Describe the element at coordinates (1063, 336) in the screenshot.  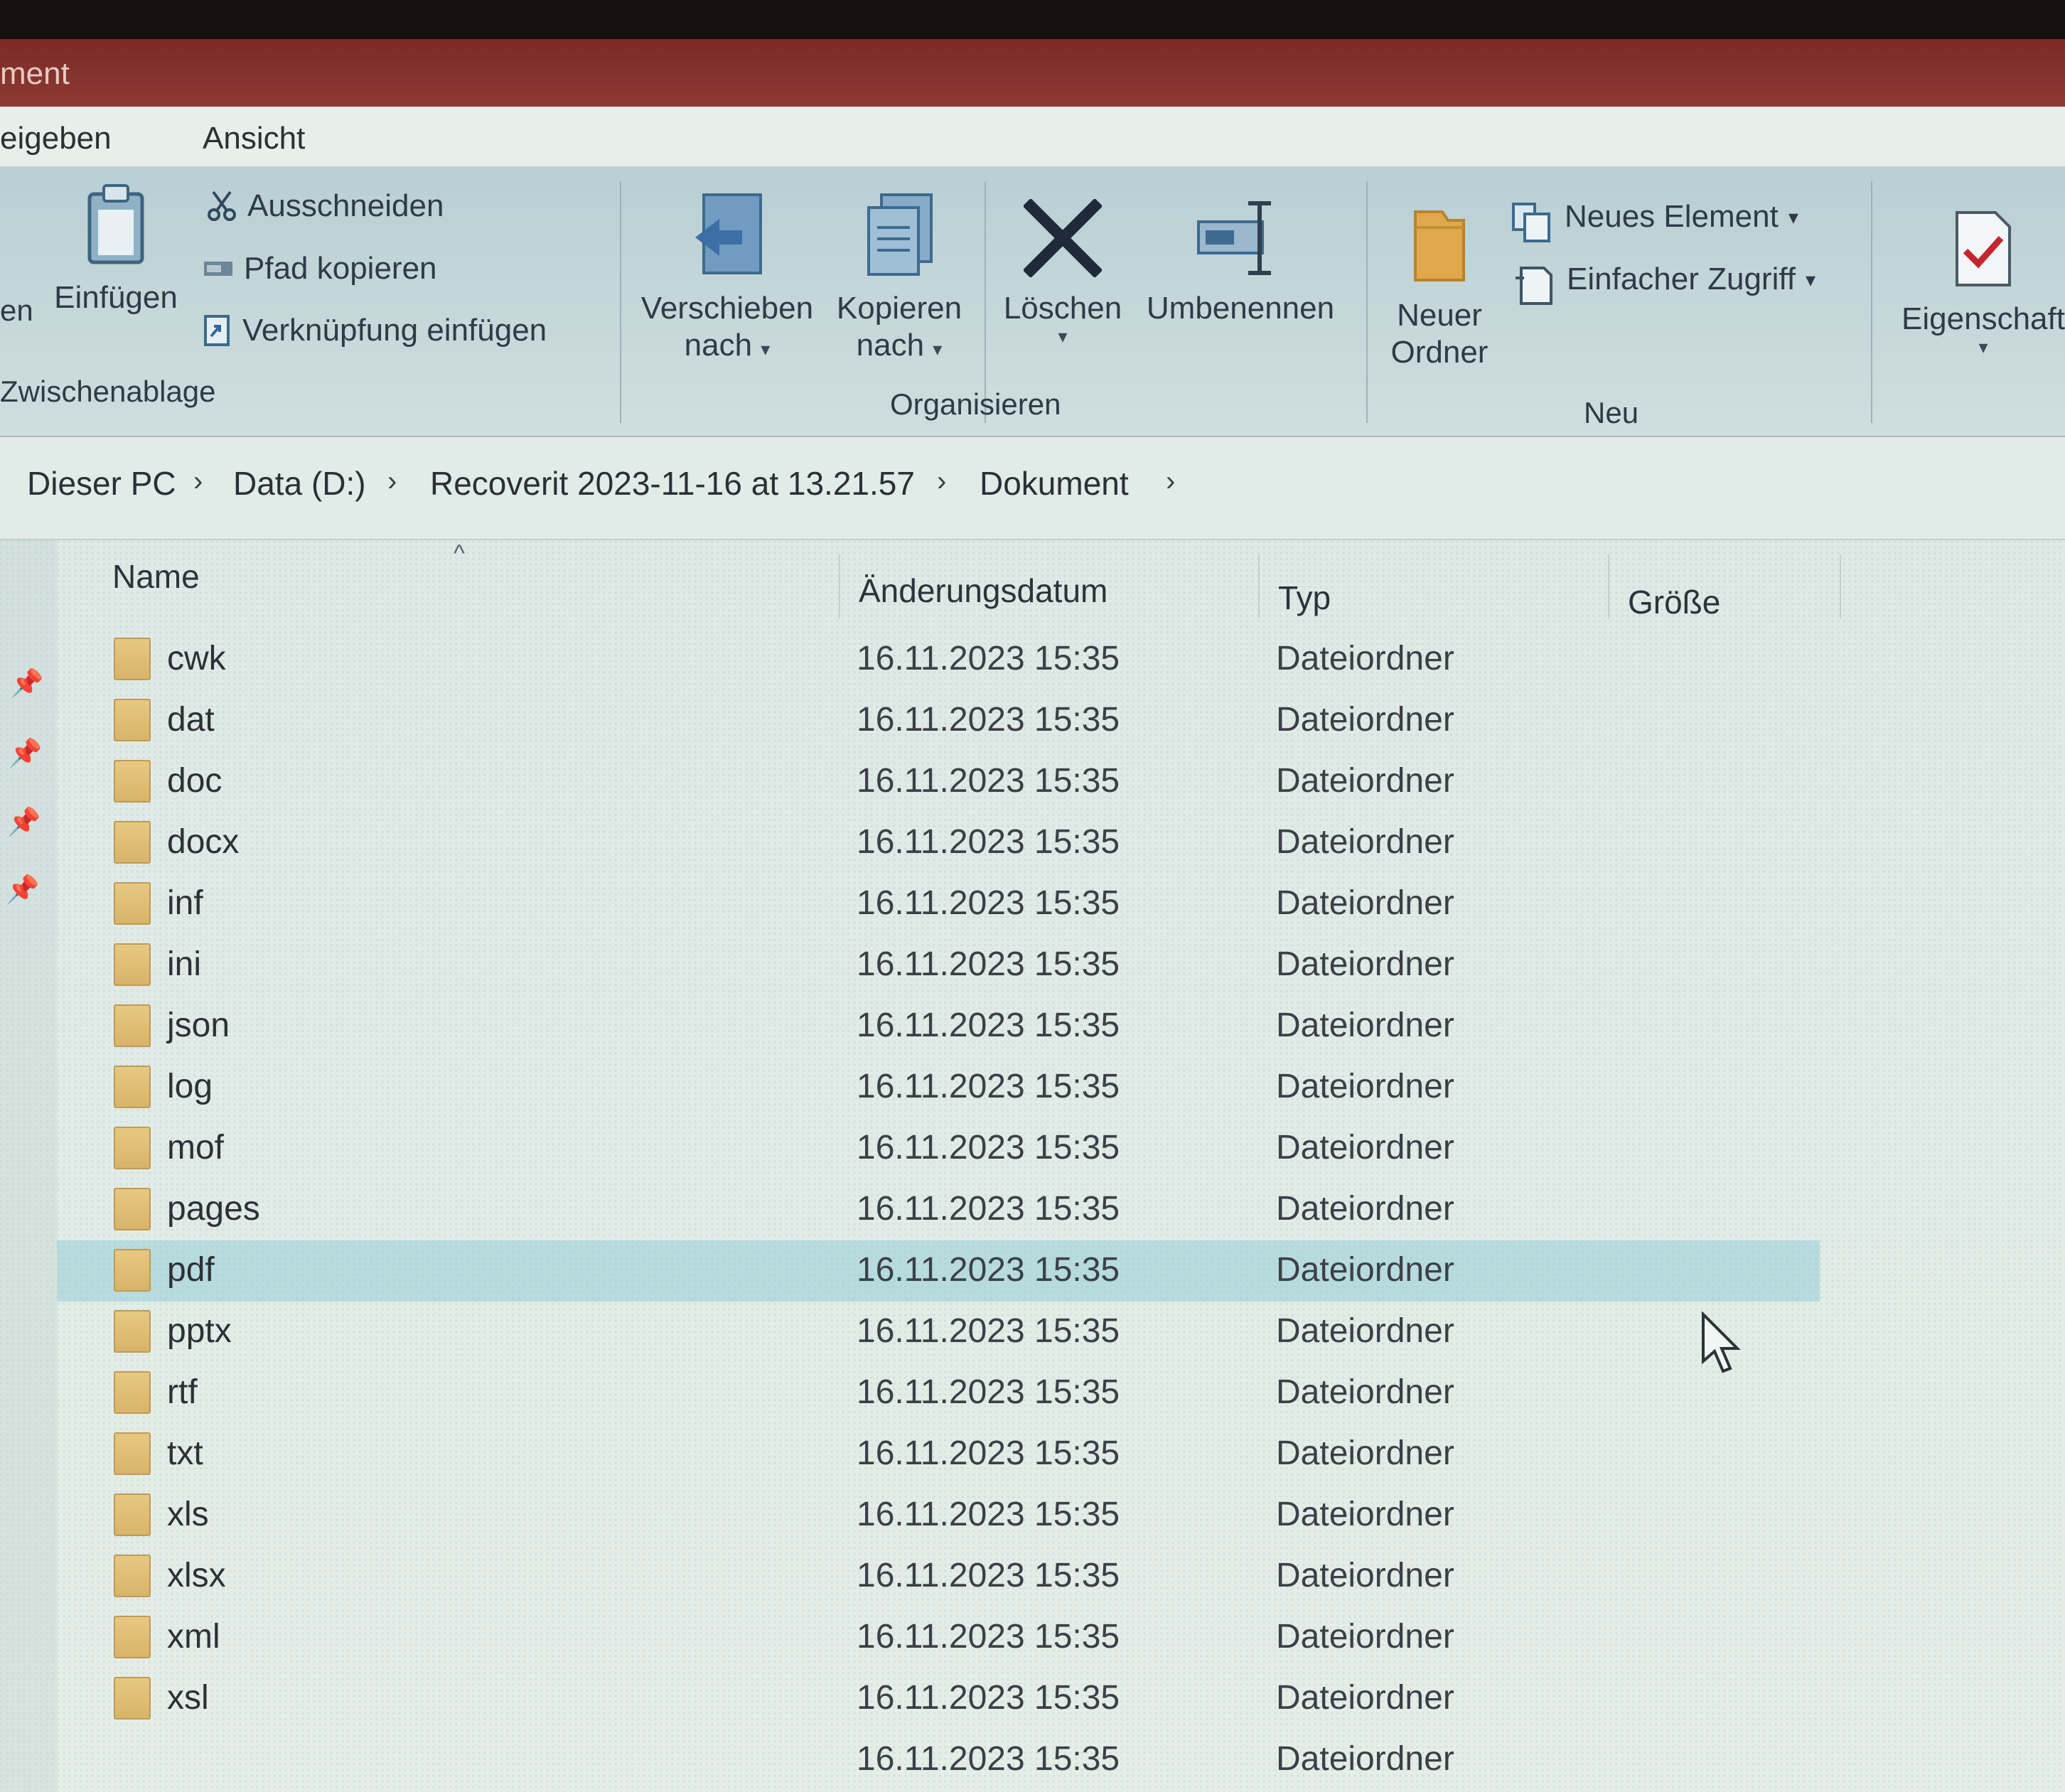
I see `dropdown-arrow-icon: ▾` at that location.